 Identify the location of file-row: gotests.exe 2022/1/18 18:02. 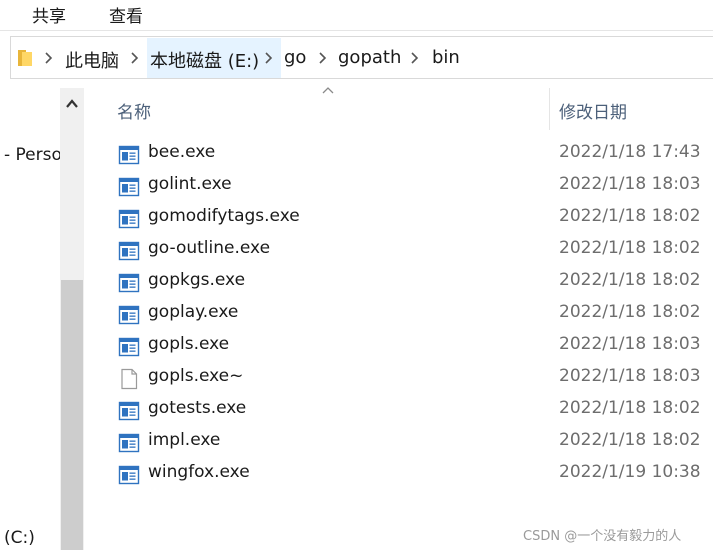
(415, 410).